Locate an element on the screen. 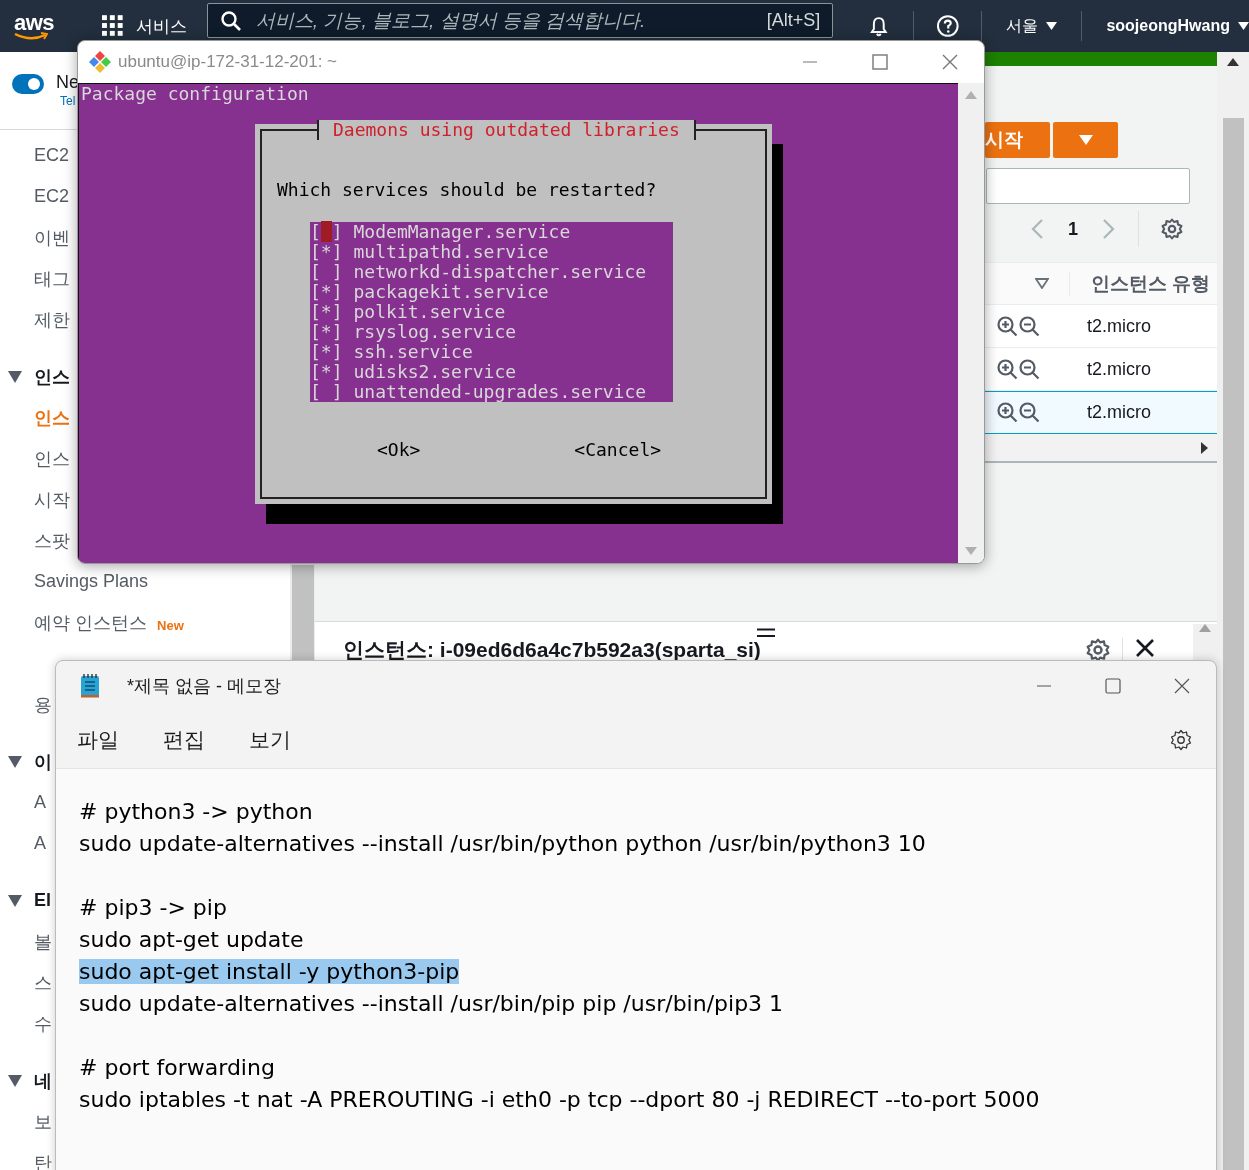 The height and width of the screenshot is (1170, 1249). text-line: sudo apt-get update is located at coordinates (191, 939).